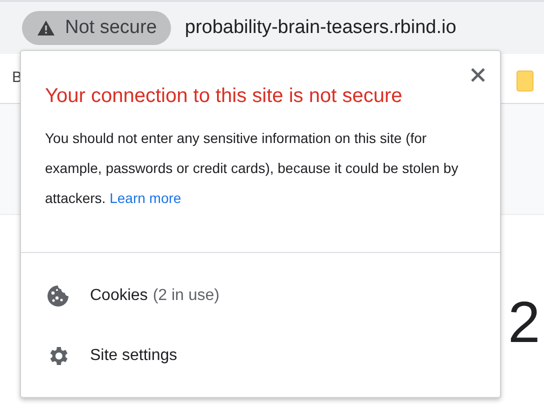  I want to click on popup-title: Your connection to this site is not secure, so click(223, 96).